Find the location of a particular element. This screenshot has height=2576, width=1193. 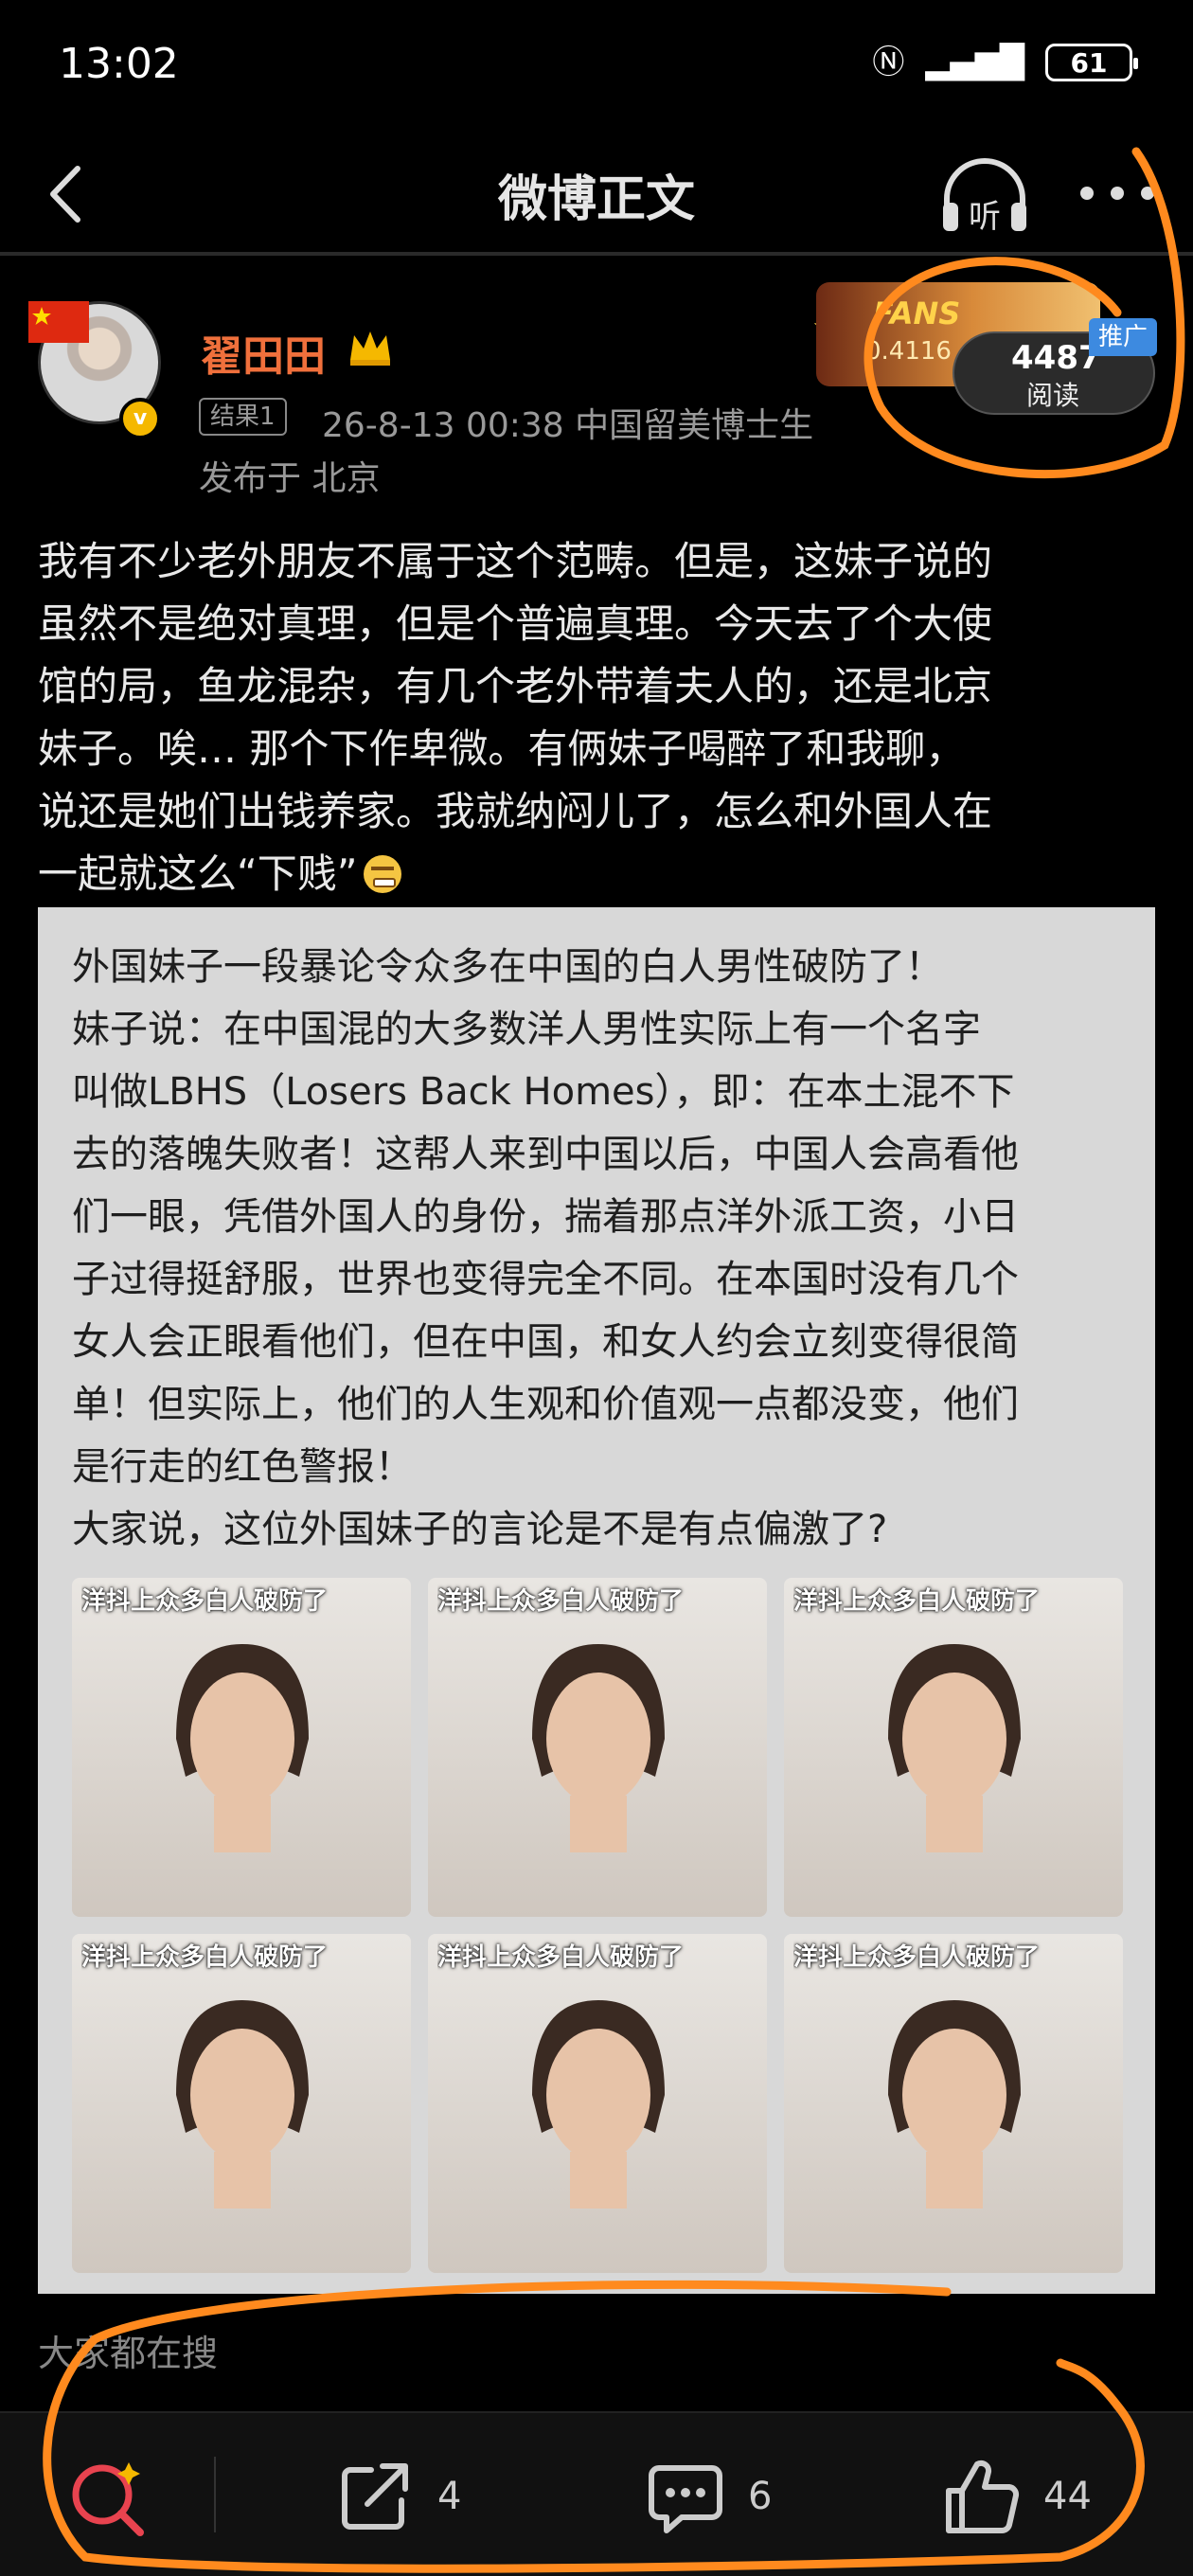

comment-button: 6 is located at coordinates (708, 2496).